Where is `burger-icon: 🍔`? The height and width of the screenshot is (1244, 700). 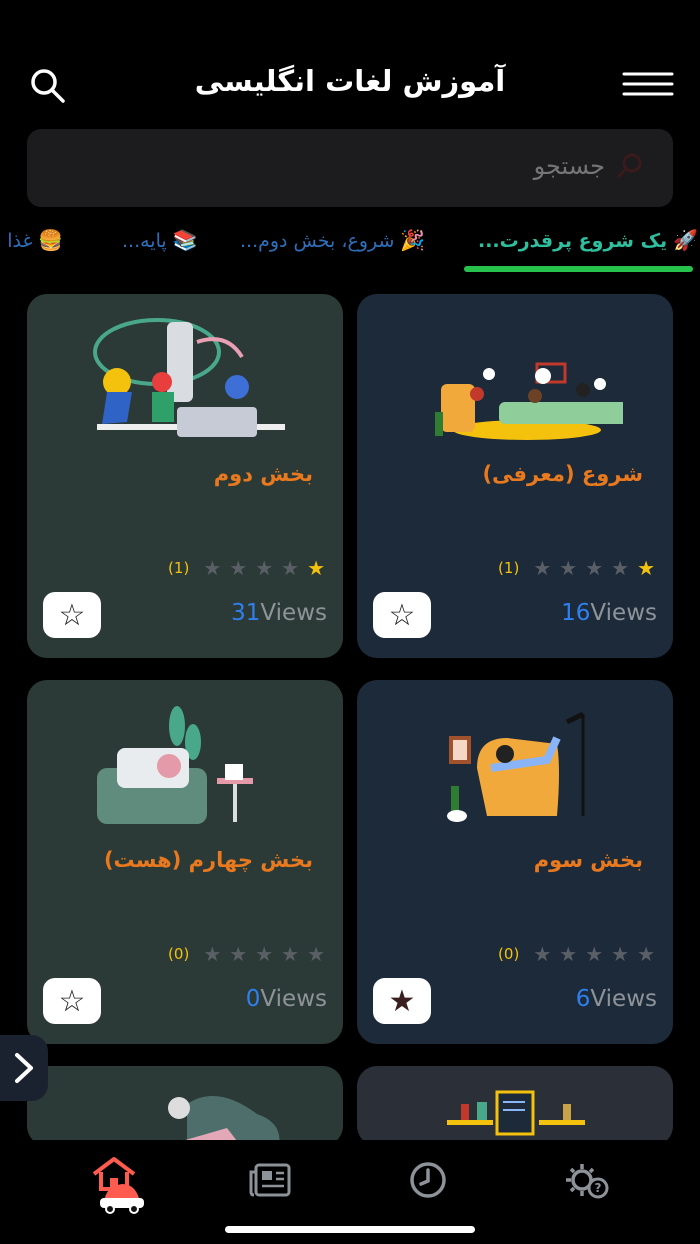
burger-icon: 🍔 is located at coordinates (51, 240).